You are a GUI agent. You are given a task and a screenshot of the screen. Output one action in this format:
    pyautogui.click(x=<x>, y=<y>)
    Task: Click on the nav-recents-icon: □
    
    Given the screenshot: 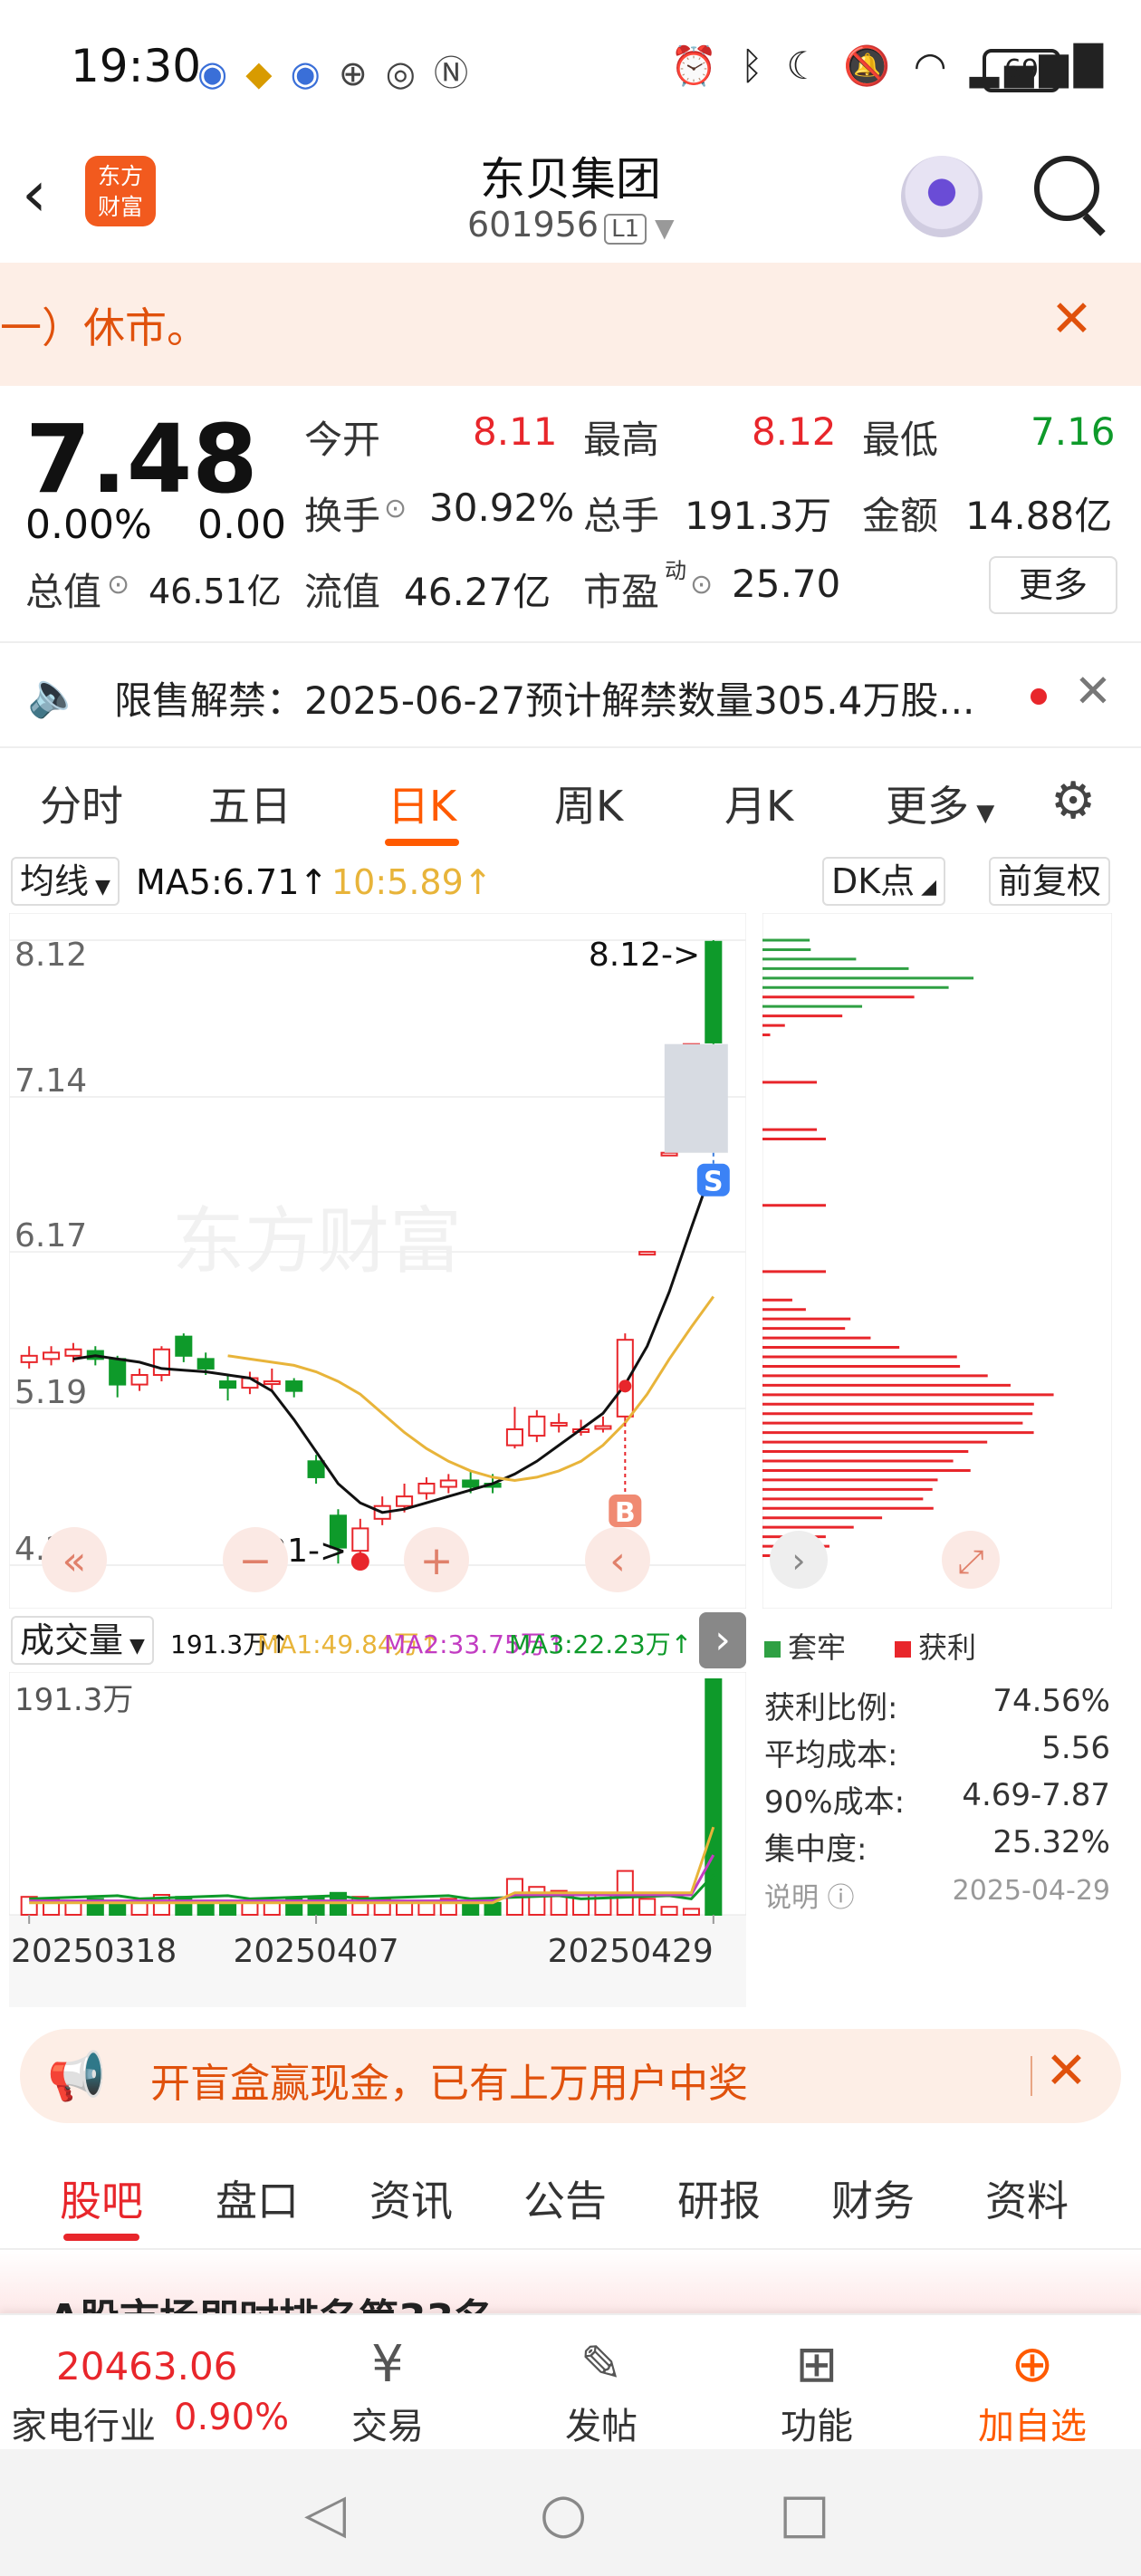 What is the action you would take?
    pyautogui.click(x=805, y=2513)
    